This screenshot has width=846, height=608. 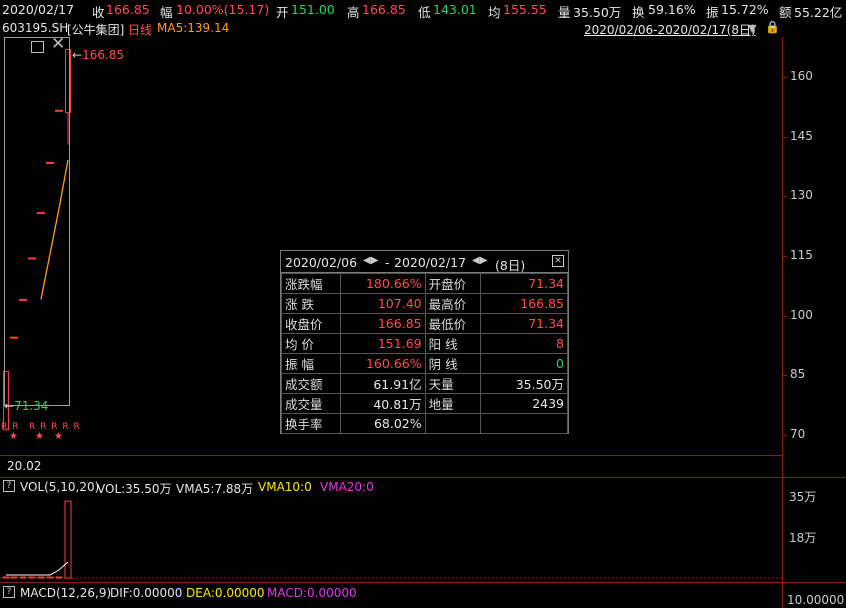 I want to click on popup-label: 涨 跌, so click(x=311, y=303).